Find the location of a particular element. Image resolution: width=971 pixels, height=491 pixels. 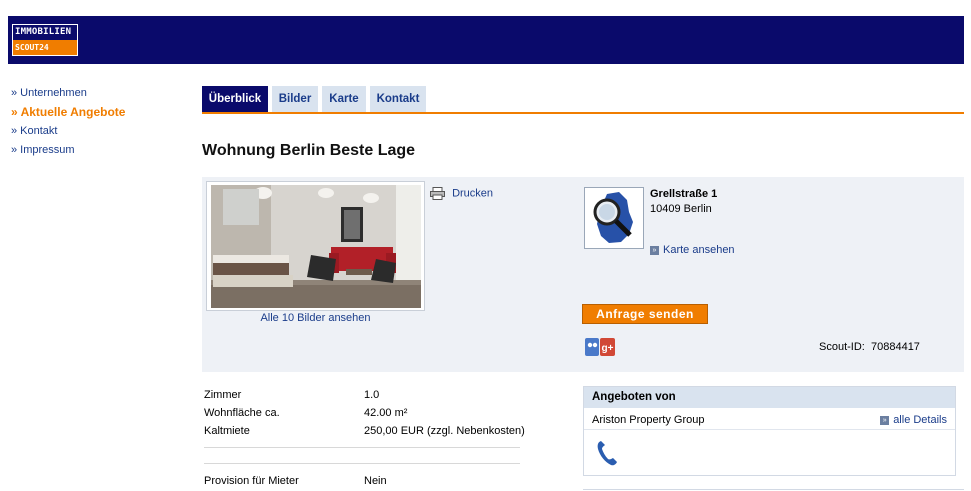

tab-ueberblick: Überblick is located at coordinates (235, 99).